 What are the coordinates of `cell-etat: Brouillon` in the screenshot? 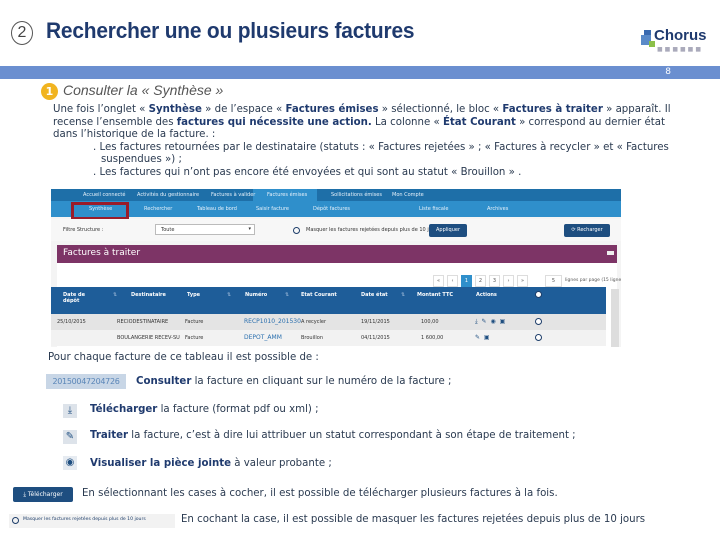 It's located at (312, 338).